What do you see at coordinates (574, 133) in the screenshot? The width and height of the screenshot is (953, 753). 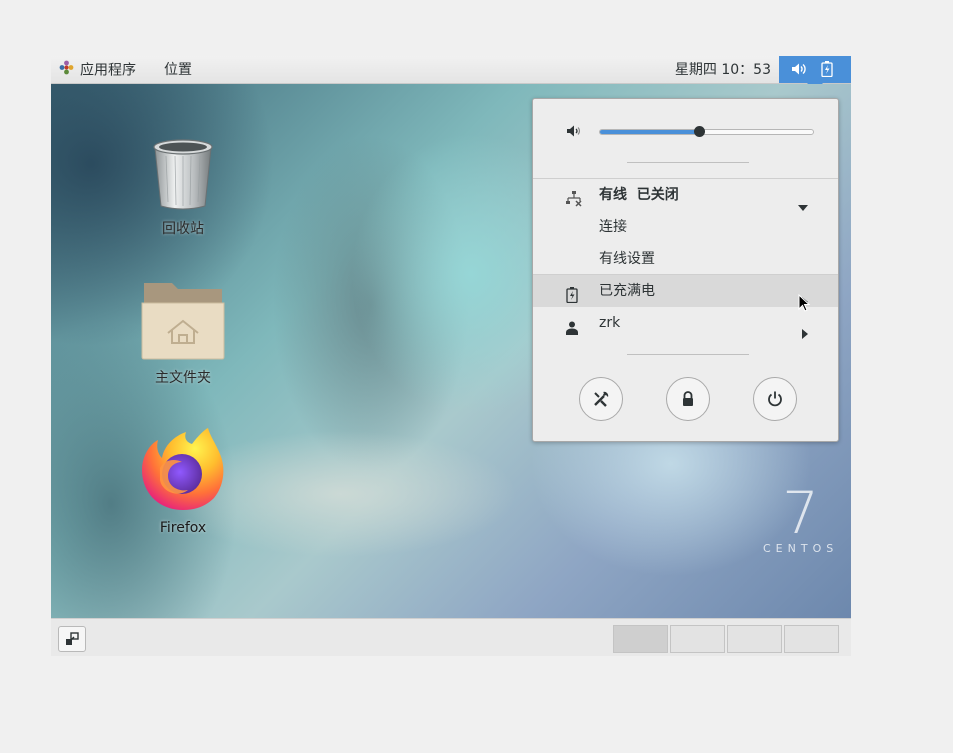 I see `volume-low-icon` at bounding box center [574, 133].